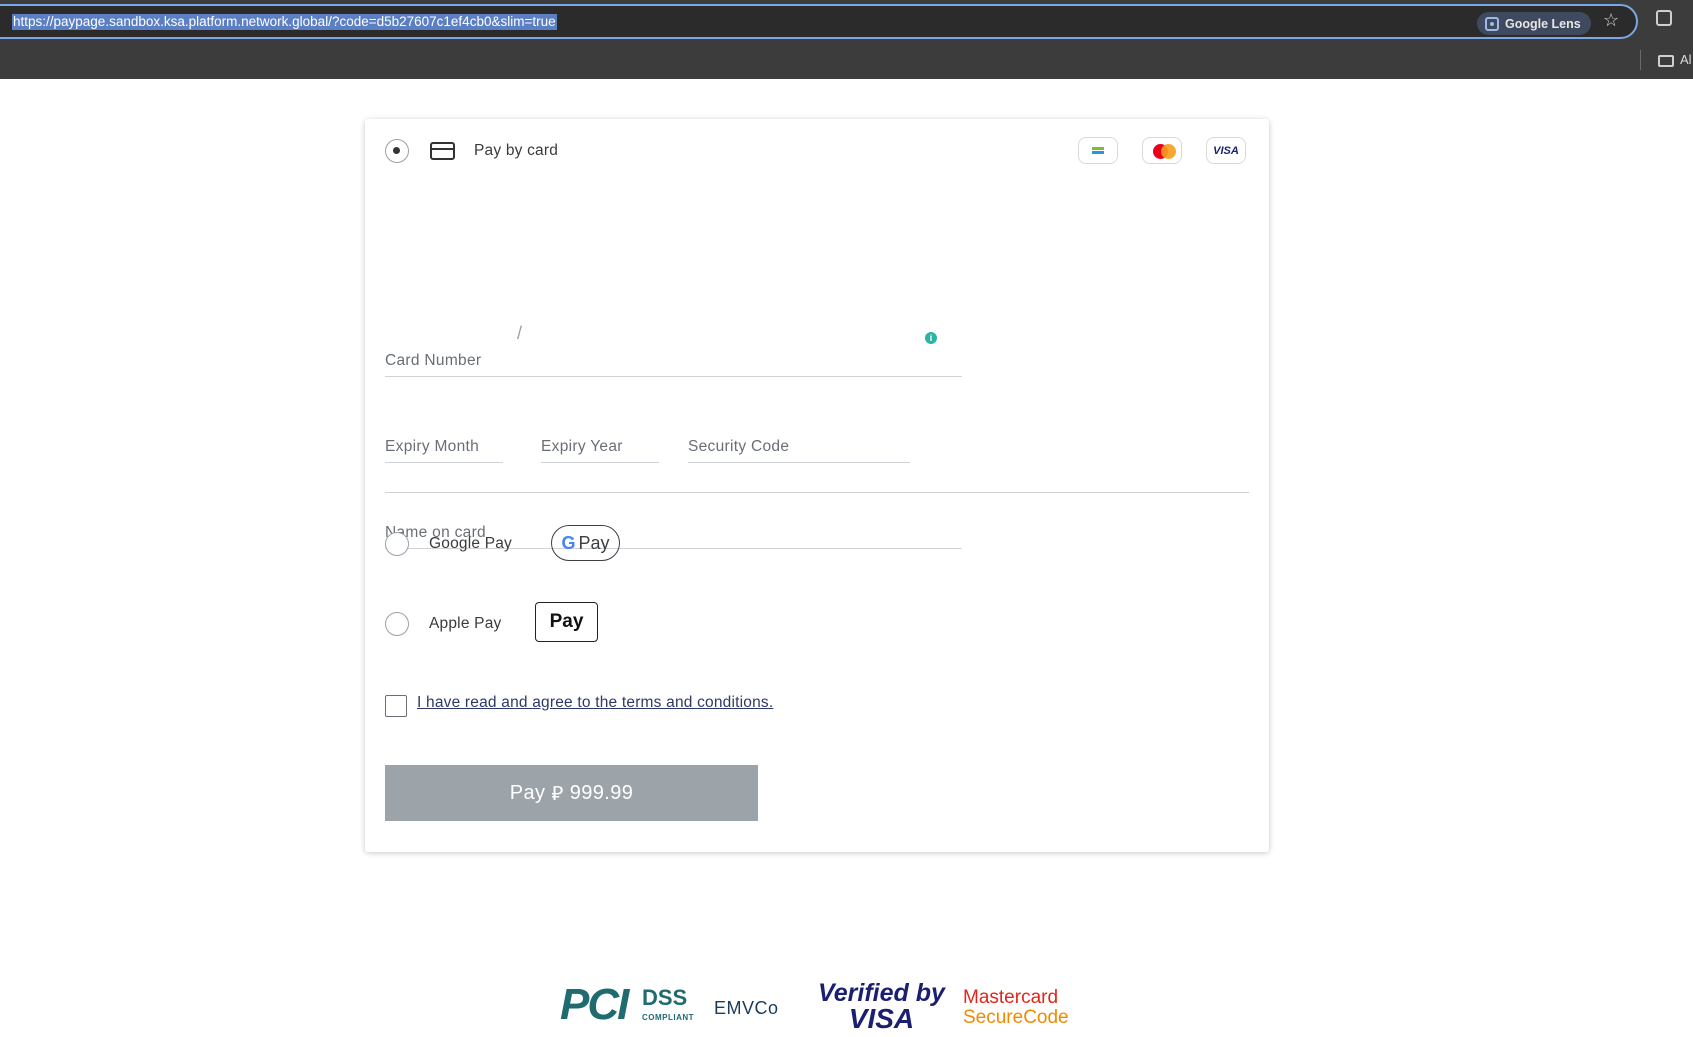  I want to click on section-divider, so click(817, 492).